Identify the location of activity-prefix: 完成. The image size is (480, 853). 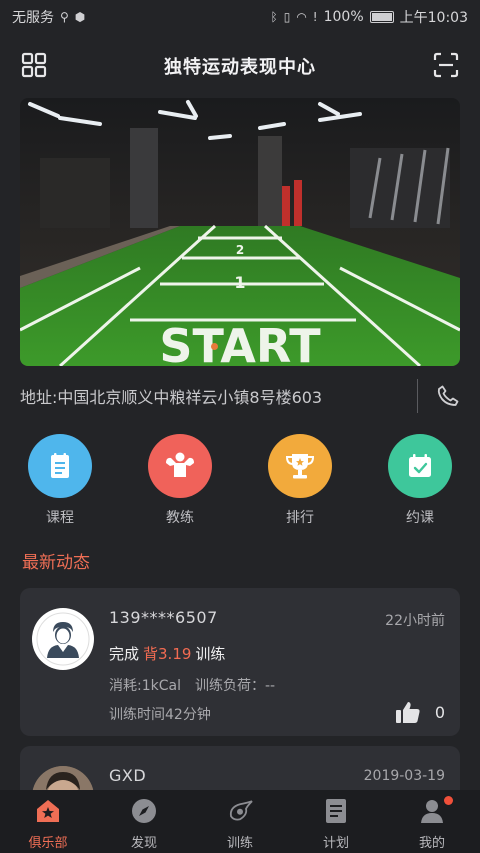
(124, 654).